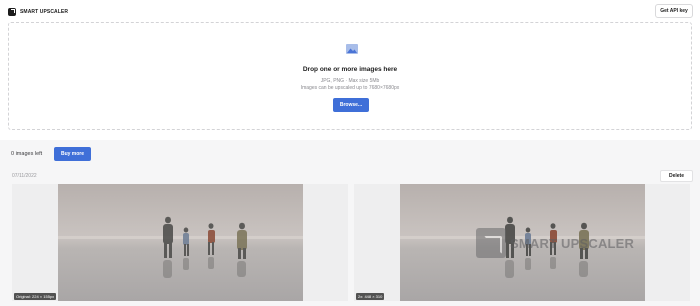 This screenshot has width=700, height=306. Describe the element at coordinates (674, 11) in the screenshot. I see `get-api-key-button: Get API key` at that location.